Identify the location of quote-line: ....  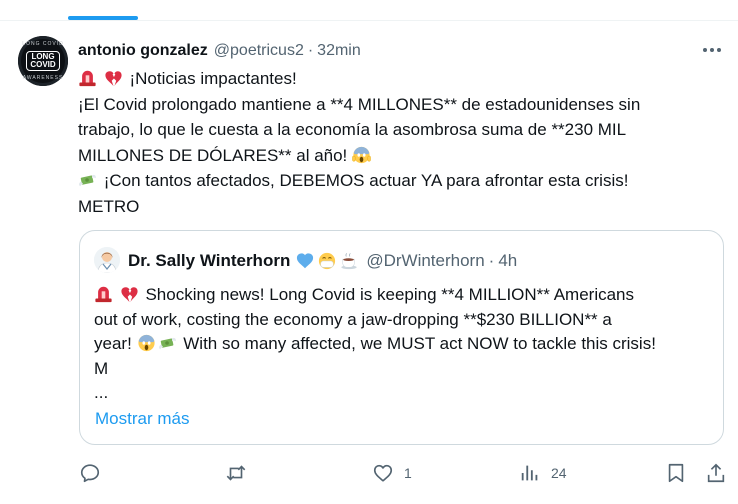
(101, 392).